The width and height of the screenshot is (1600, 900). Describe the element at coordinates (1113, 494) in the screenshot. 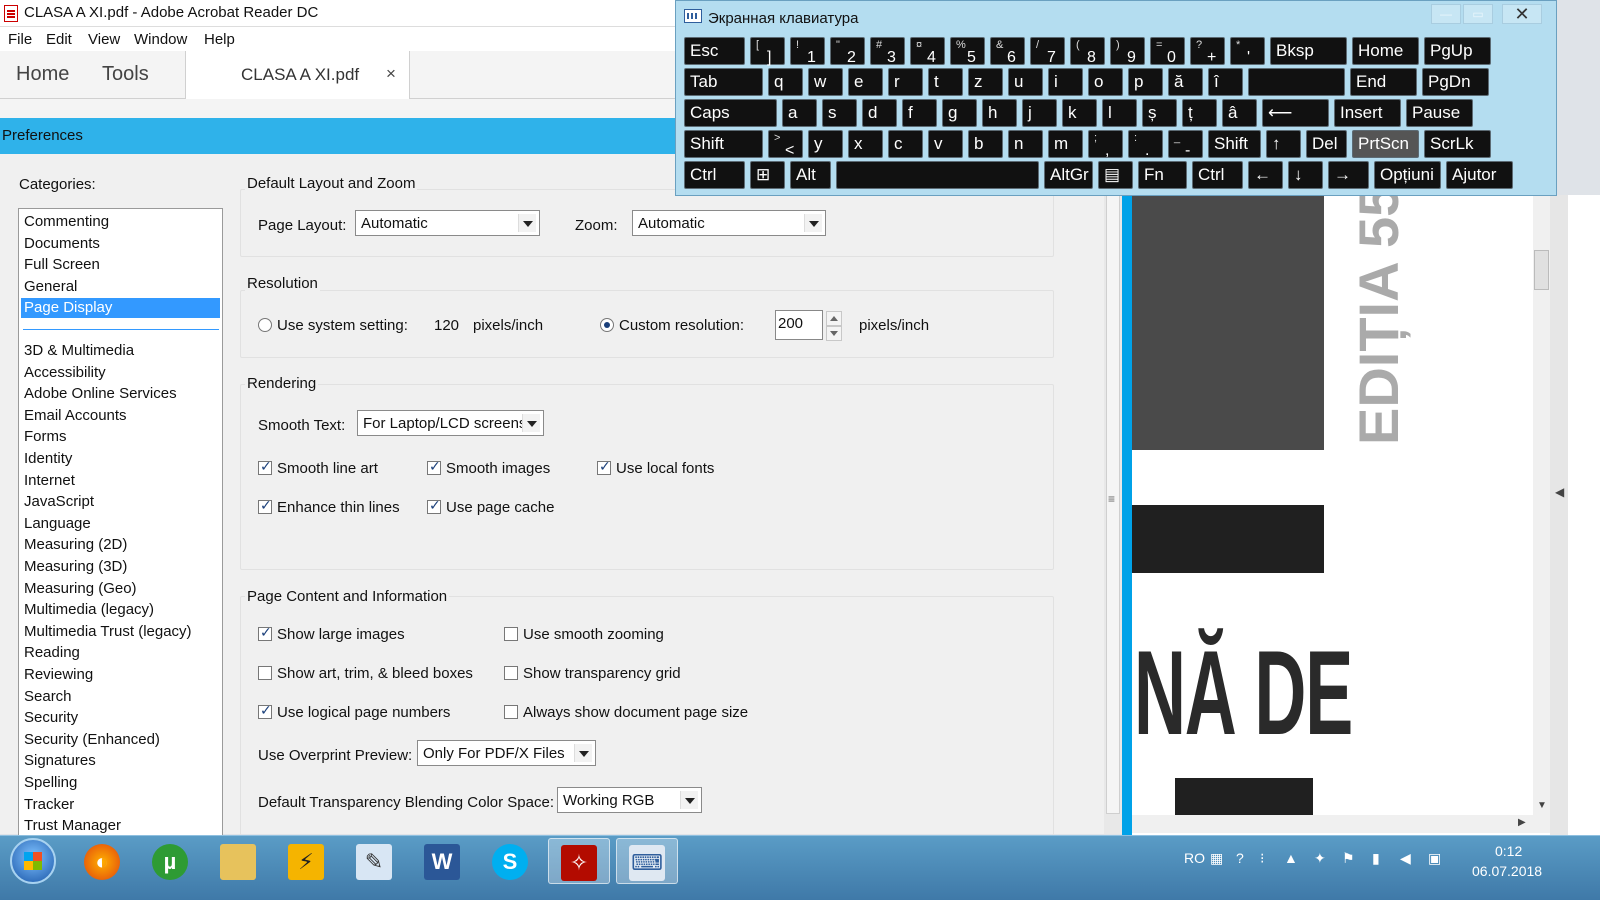

I see `preferences-scrollbar: ≡` at that location.